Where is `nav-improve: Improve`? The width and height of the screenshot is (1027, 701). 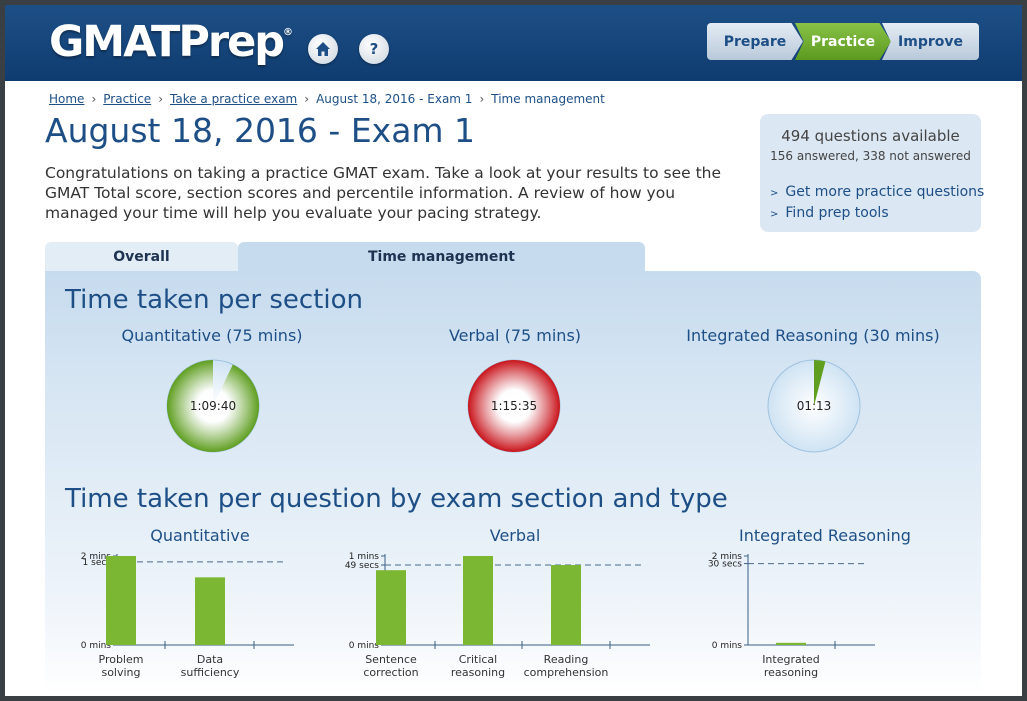 nav-improve: Improve is located at coordinates (930, 41).